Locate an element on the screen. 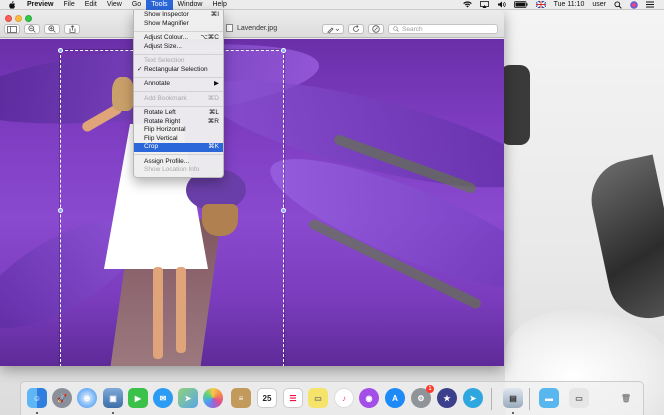 The height and width of the screenshot is (415, 664). zoom-in-icon is located at coordinates (52, 29).